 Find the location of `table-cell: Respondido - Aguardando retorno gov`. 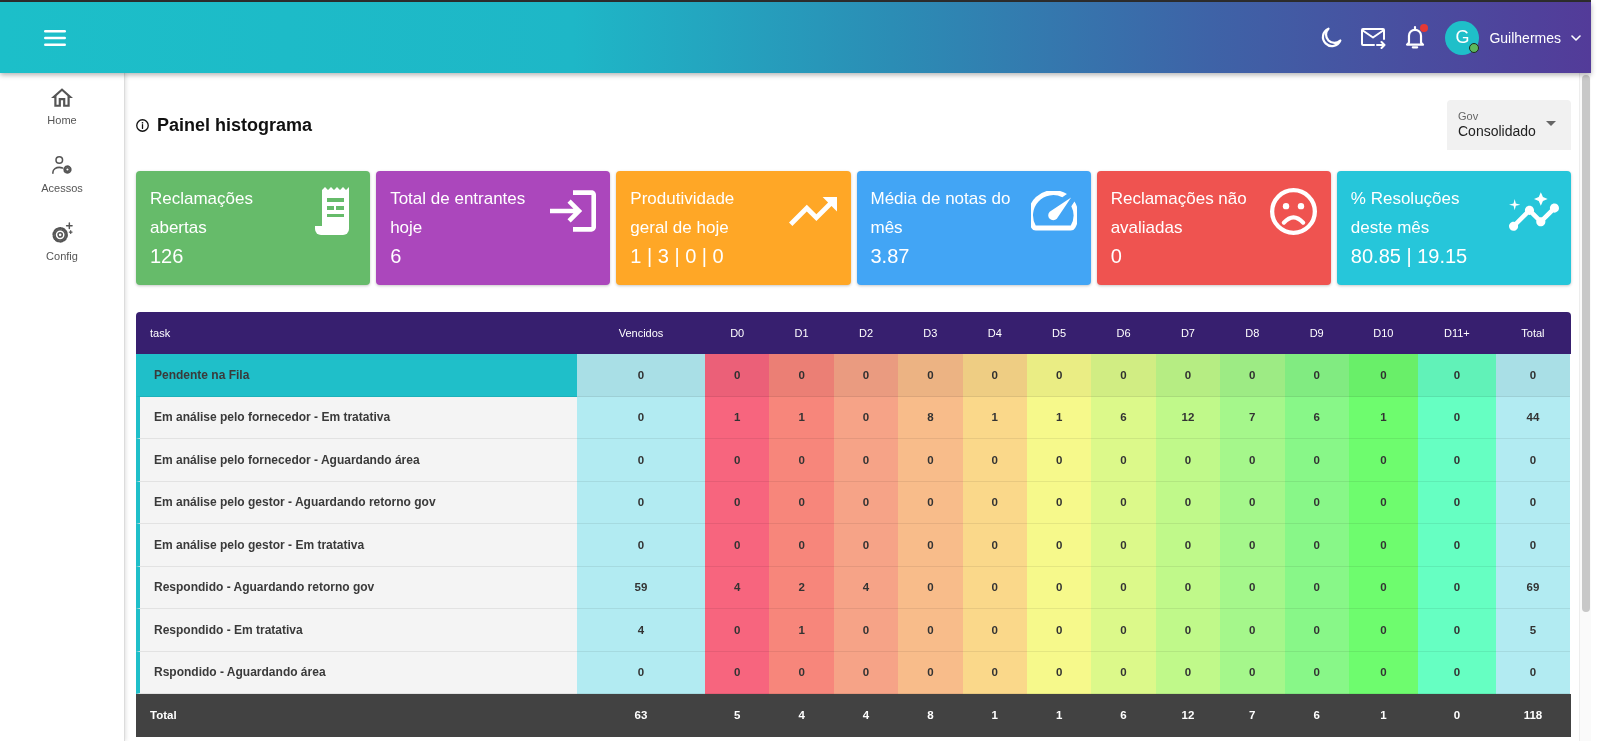

table-cell: Respondido - Aguardando retorno gov is located at coordinates (356, 587).